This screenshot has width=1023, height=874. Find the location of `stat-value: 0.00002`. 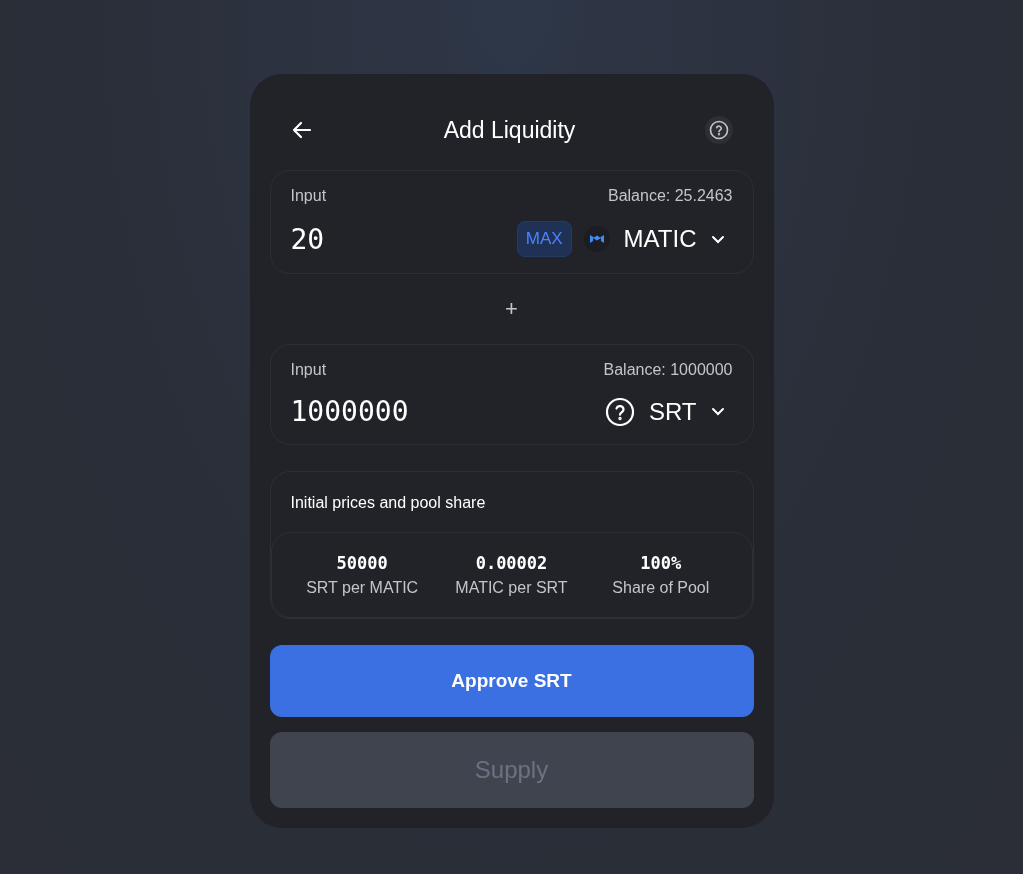

stat-value: 0.00002 is located at coordinates (511, 563).